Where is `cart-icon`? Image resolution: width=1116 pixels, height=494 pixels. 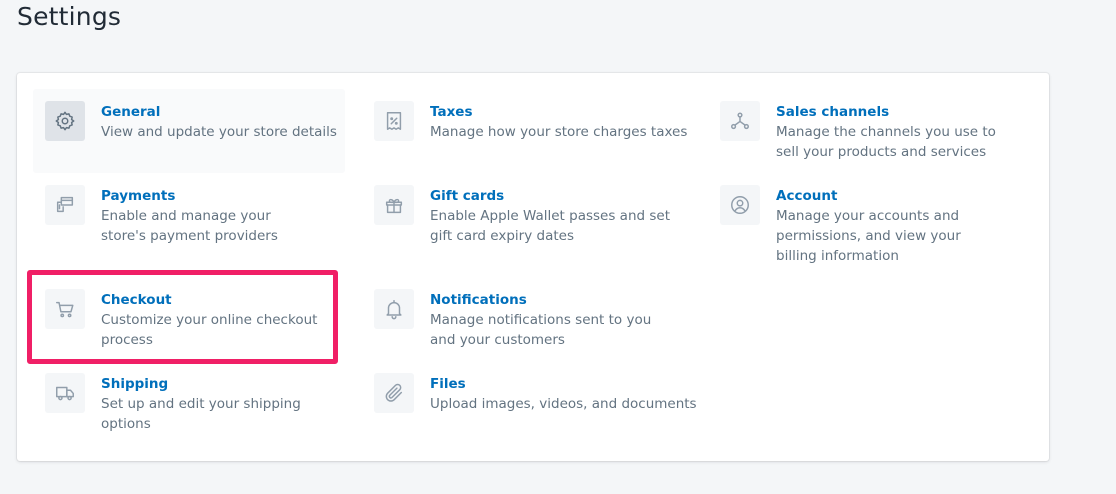 cart-icon is located at coordinates (65, 309).